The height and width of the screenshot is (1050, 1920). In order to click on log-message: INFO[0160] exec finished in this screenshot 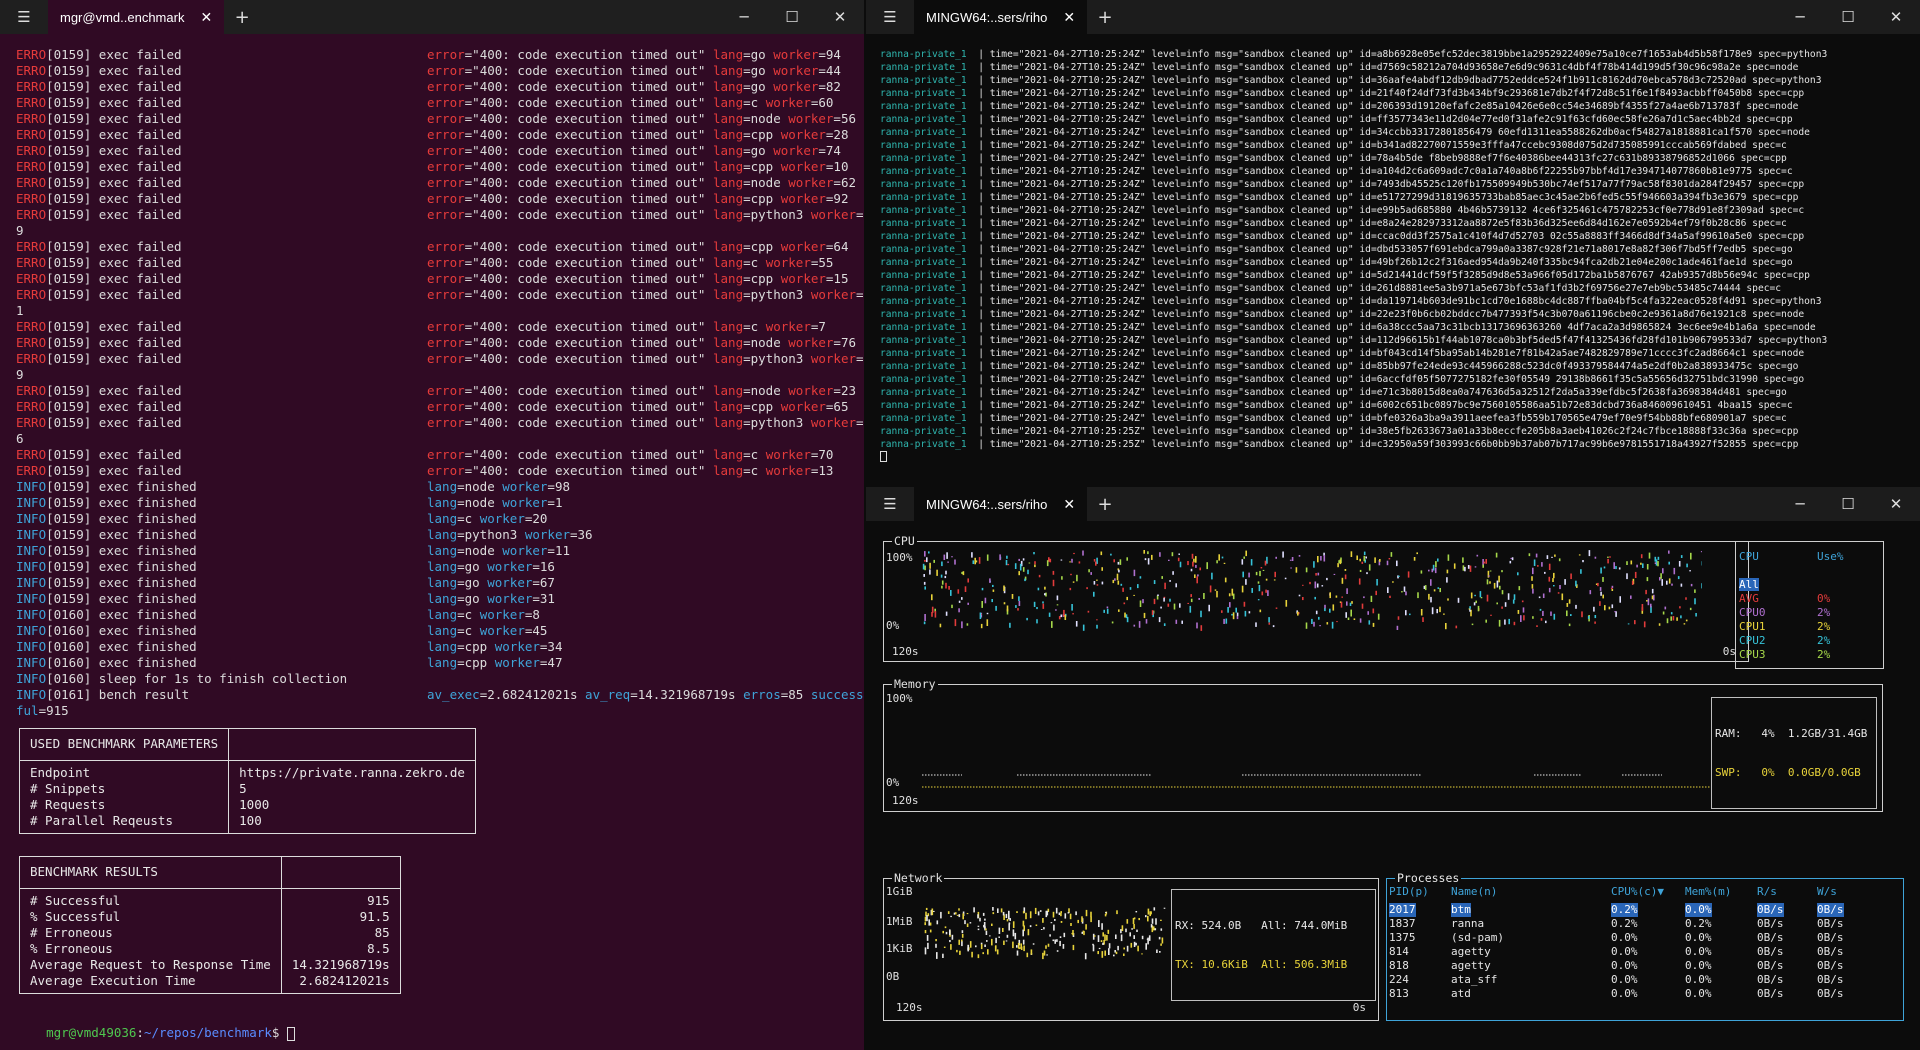, I will do `click(221, 631)`.